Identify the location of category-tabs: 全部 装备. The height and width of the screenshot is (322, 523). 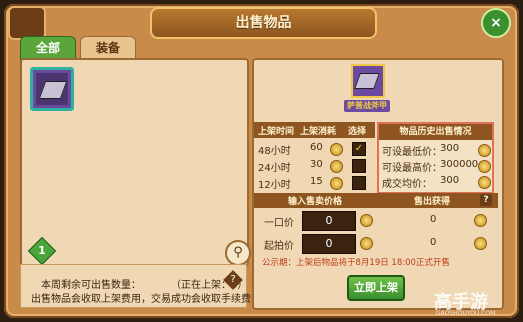
(78, 48).